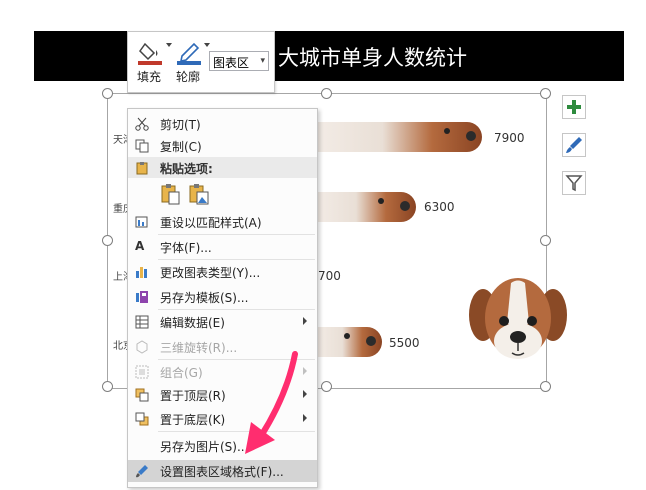 The width and height of the screenshot is (646, 490). I want to click on pencil-icon, so click(189, 53).